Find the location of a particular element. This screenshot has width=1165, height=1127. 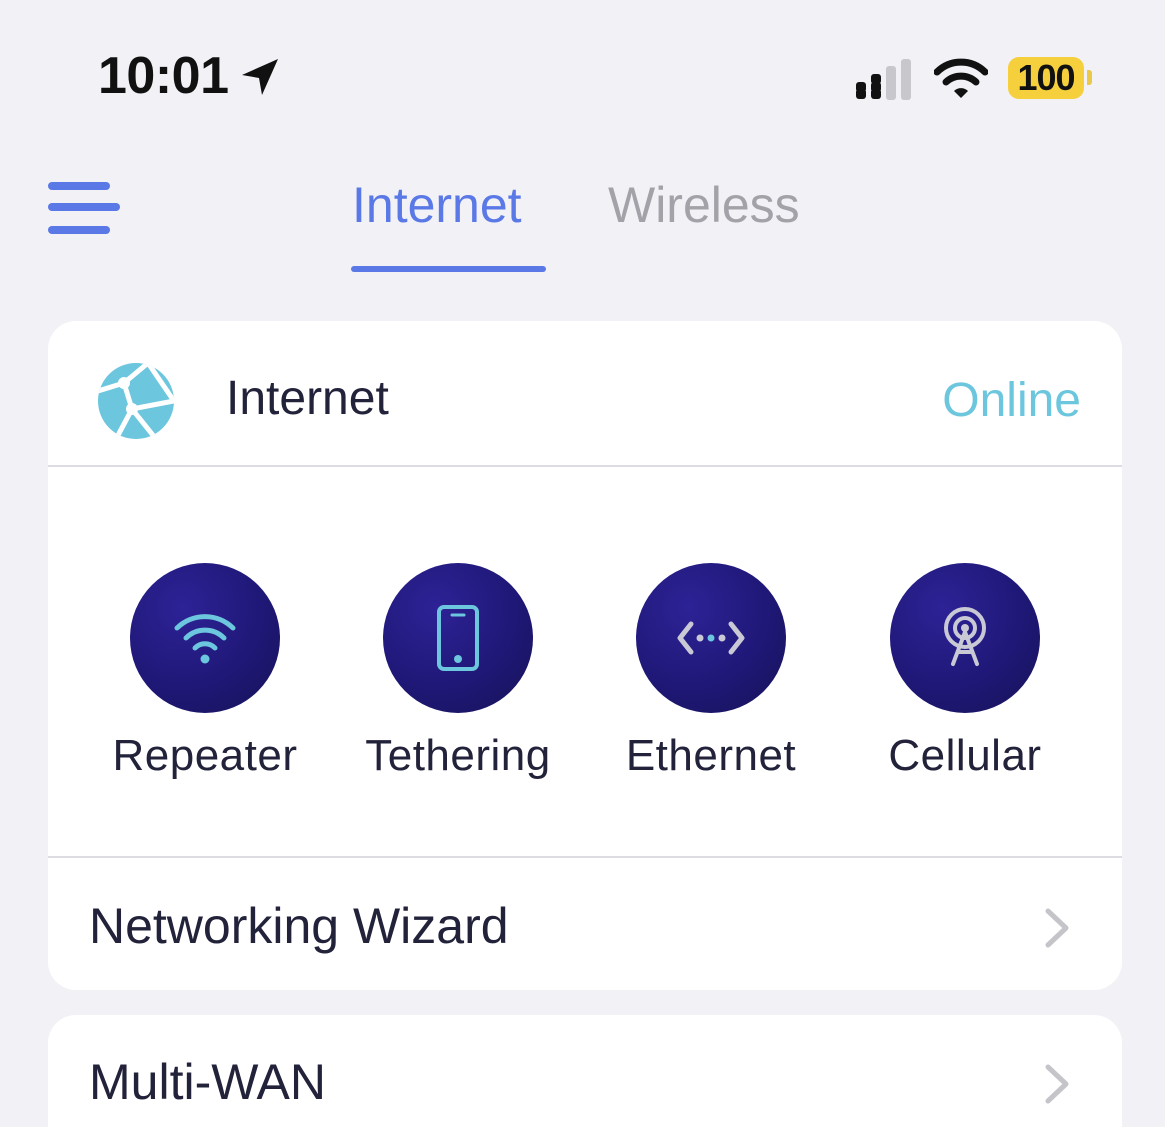

internet-status-text: Online is located at coordinates (1011, 400).